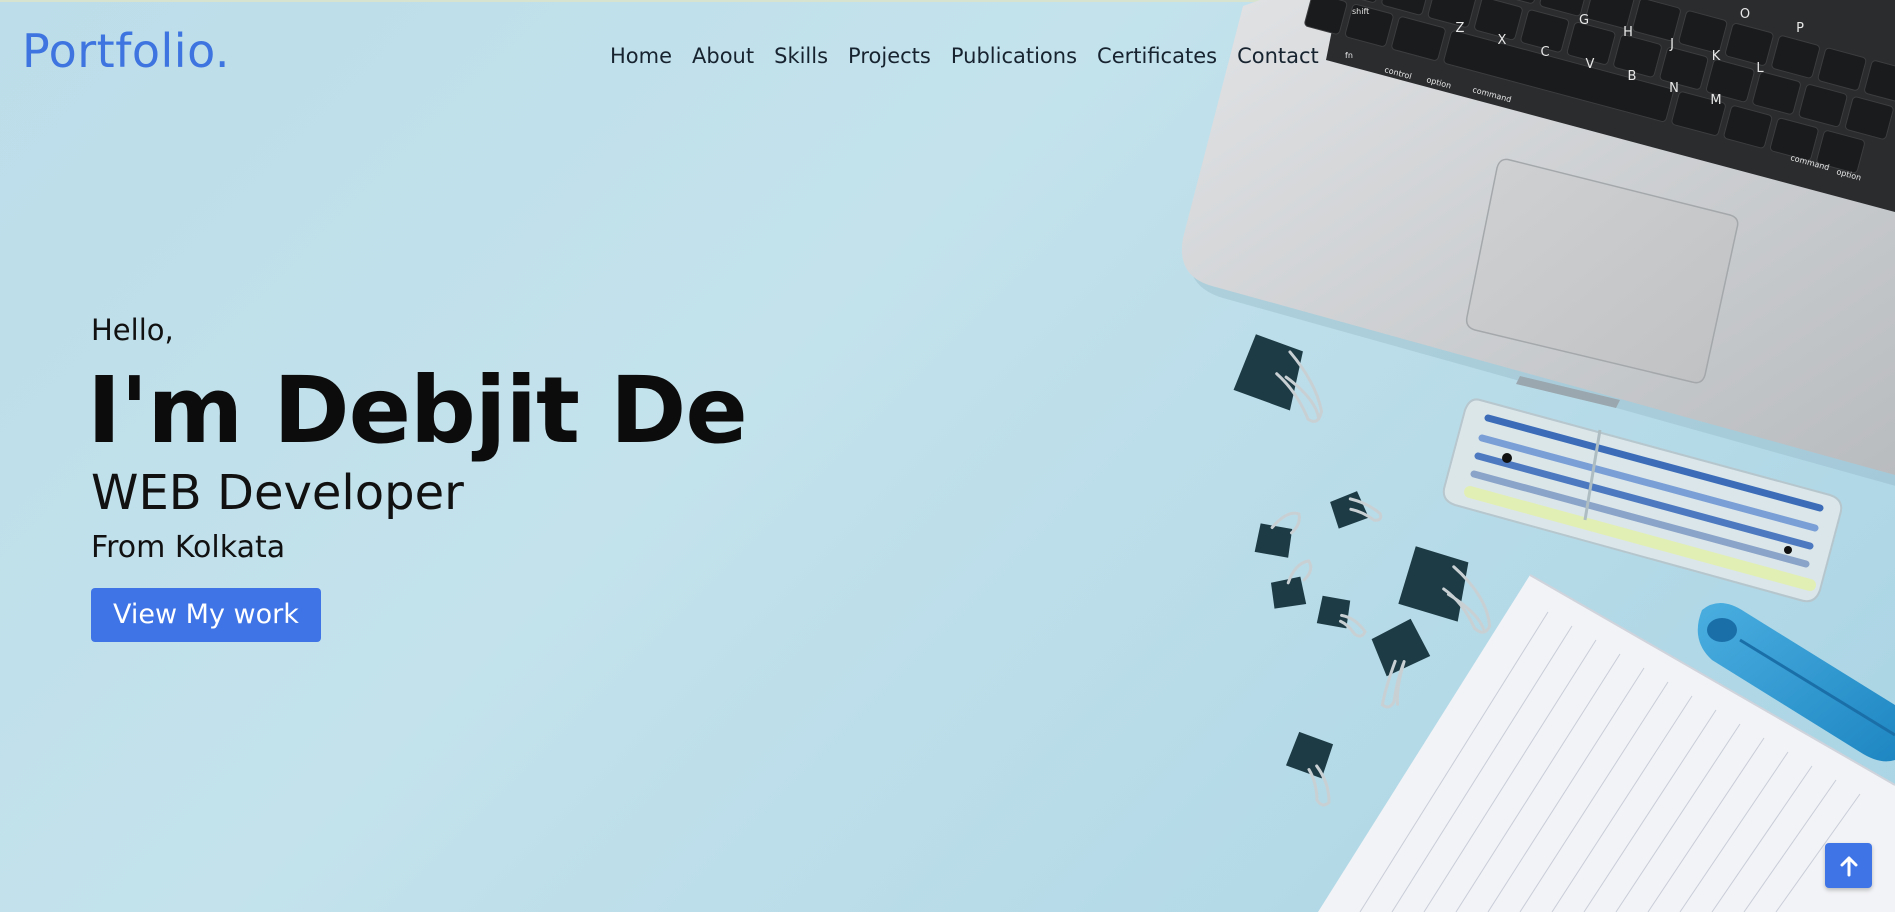 The width and height of the screenshot is (1895, 912). I want to click on nav-link-about: About, so click(723, 56).